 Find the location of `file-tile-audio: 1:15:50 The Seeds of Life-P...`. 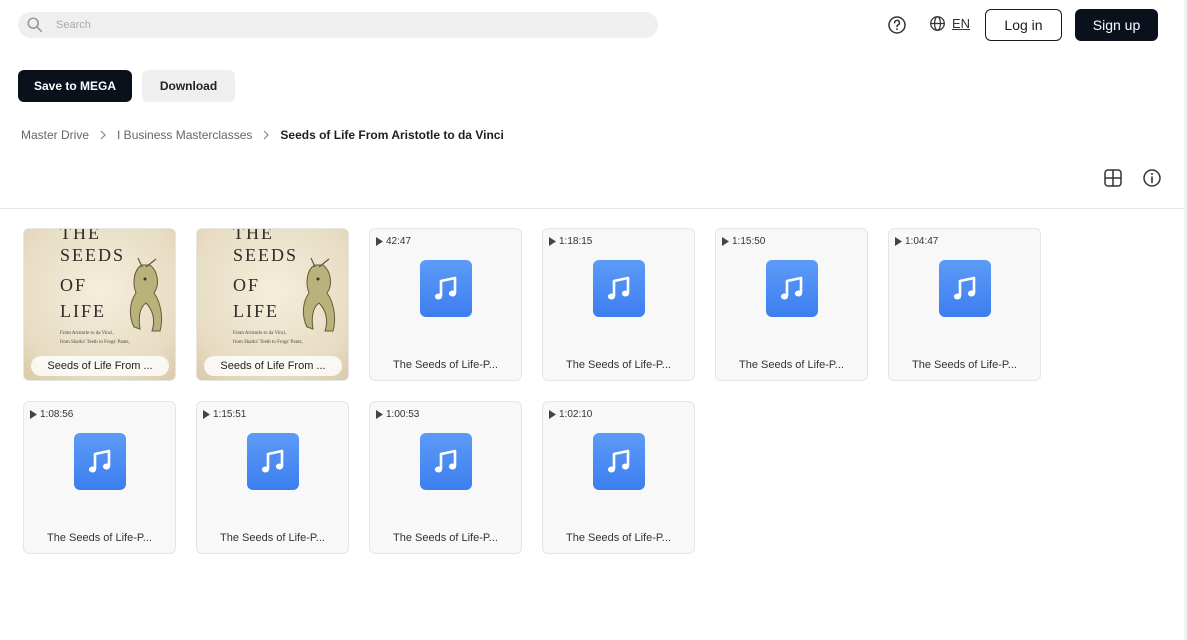

file-tile-audio: 1:15:50 The Seeds of Life-P... is located at coordinates (791, 304).